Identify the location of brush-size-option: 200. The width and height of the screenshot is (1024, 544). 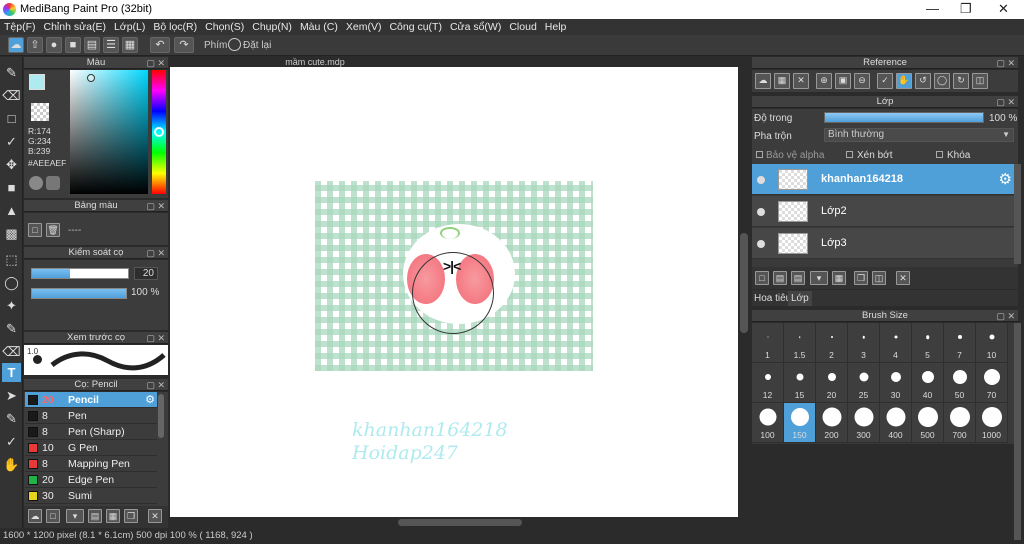
(832, 423).